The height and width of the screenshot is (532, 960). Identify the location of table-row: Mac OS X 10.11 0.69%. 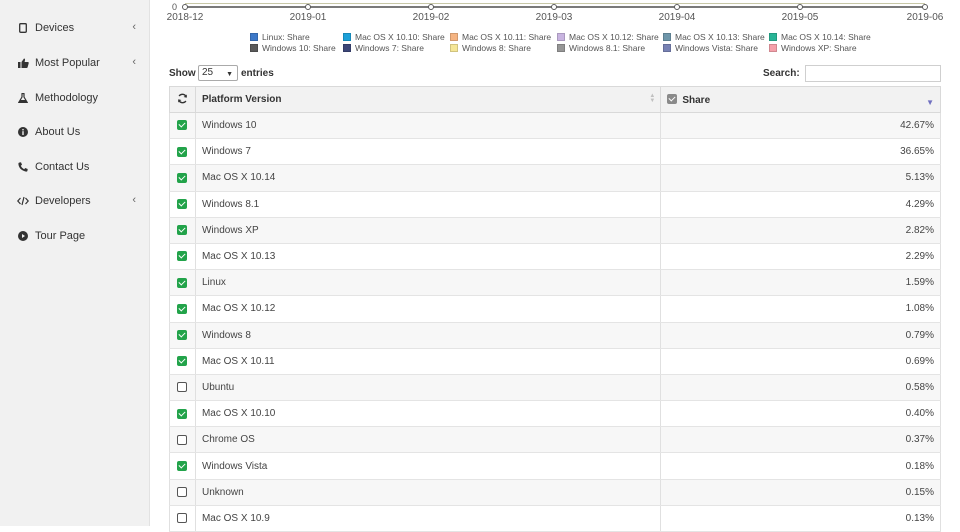
(555, 361).